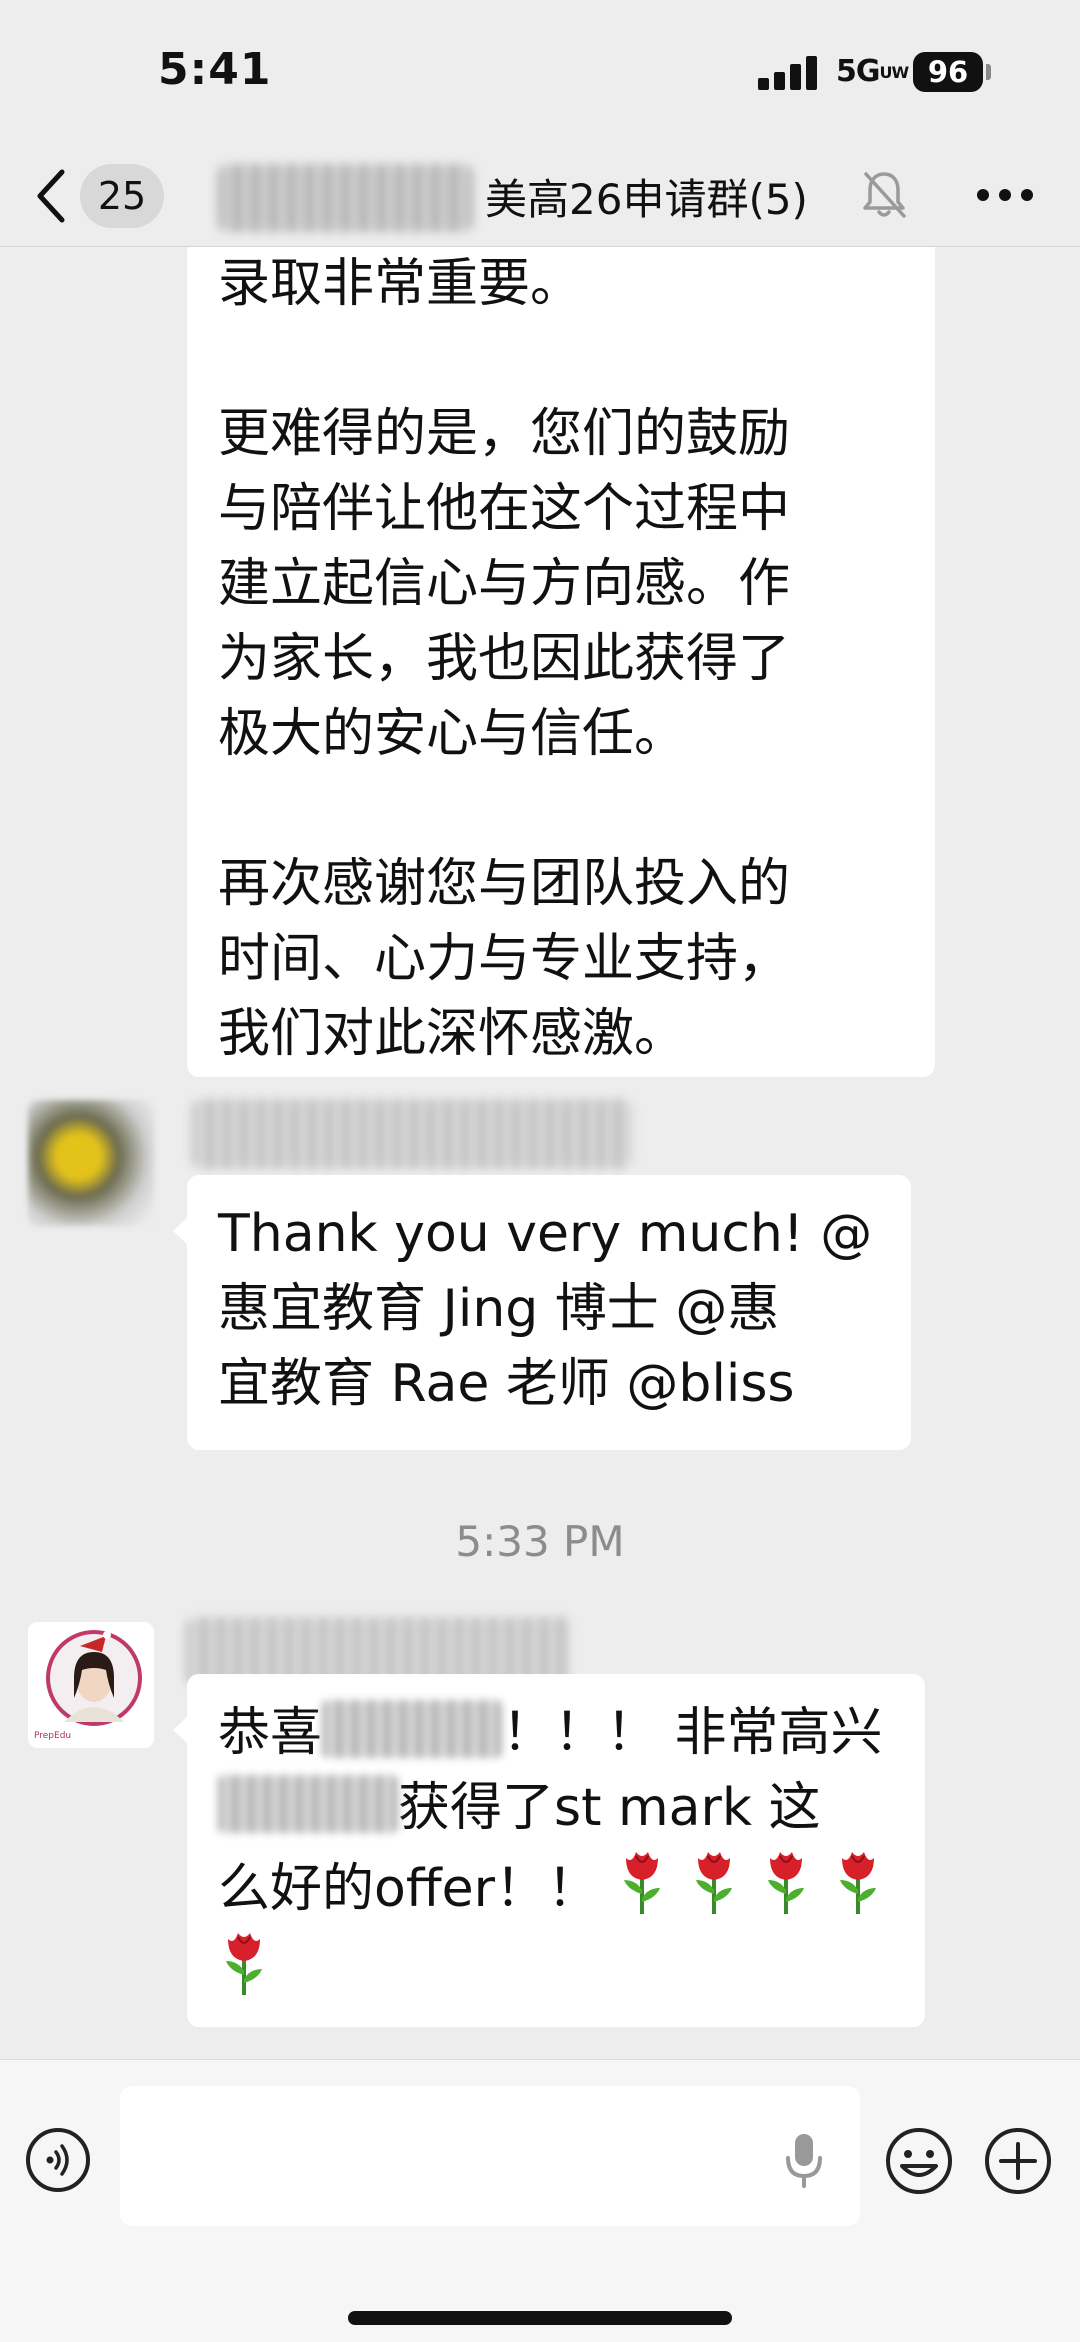 Image resolution: width=1080 pixels, height=2342 pixels. I want to click on network-indicator: 5GUW, so click(873, 71).